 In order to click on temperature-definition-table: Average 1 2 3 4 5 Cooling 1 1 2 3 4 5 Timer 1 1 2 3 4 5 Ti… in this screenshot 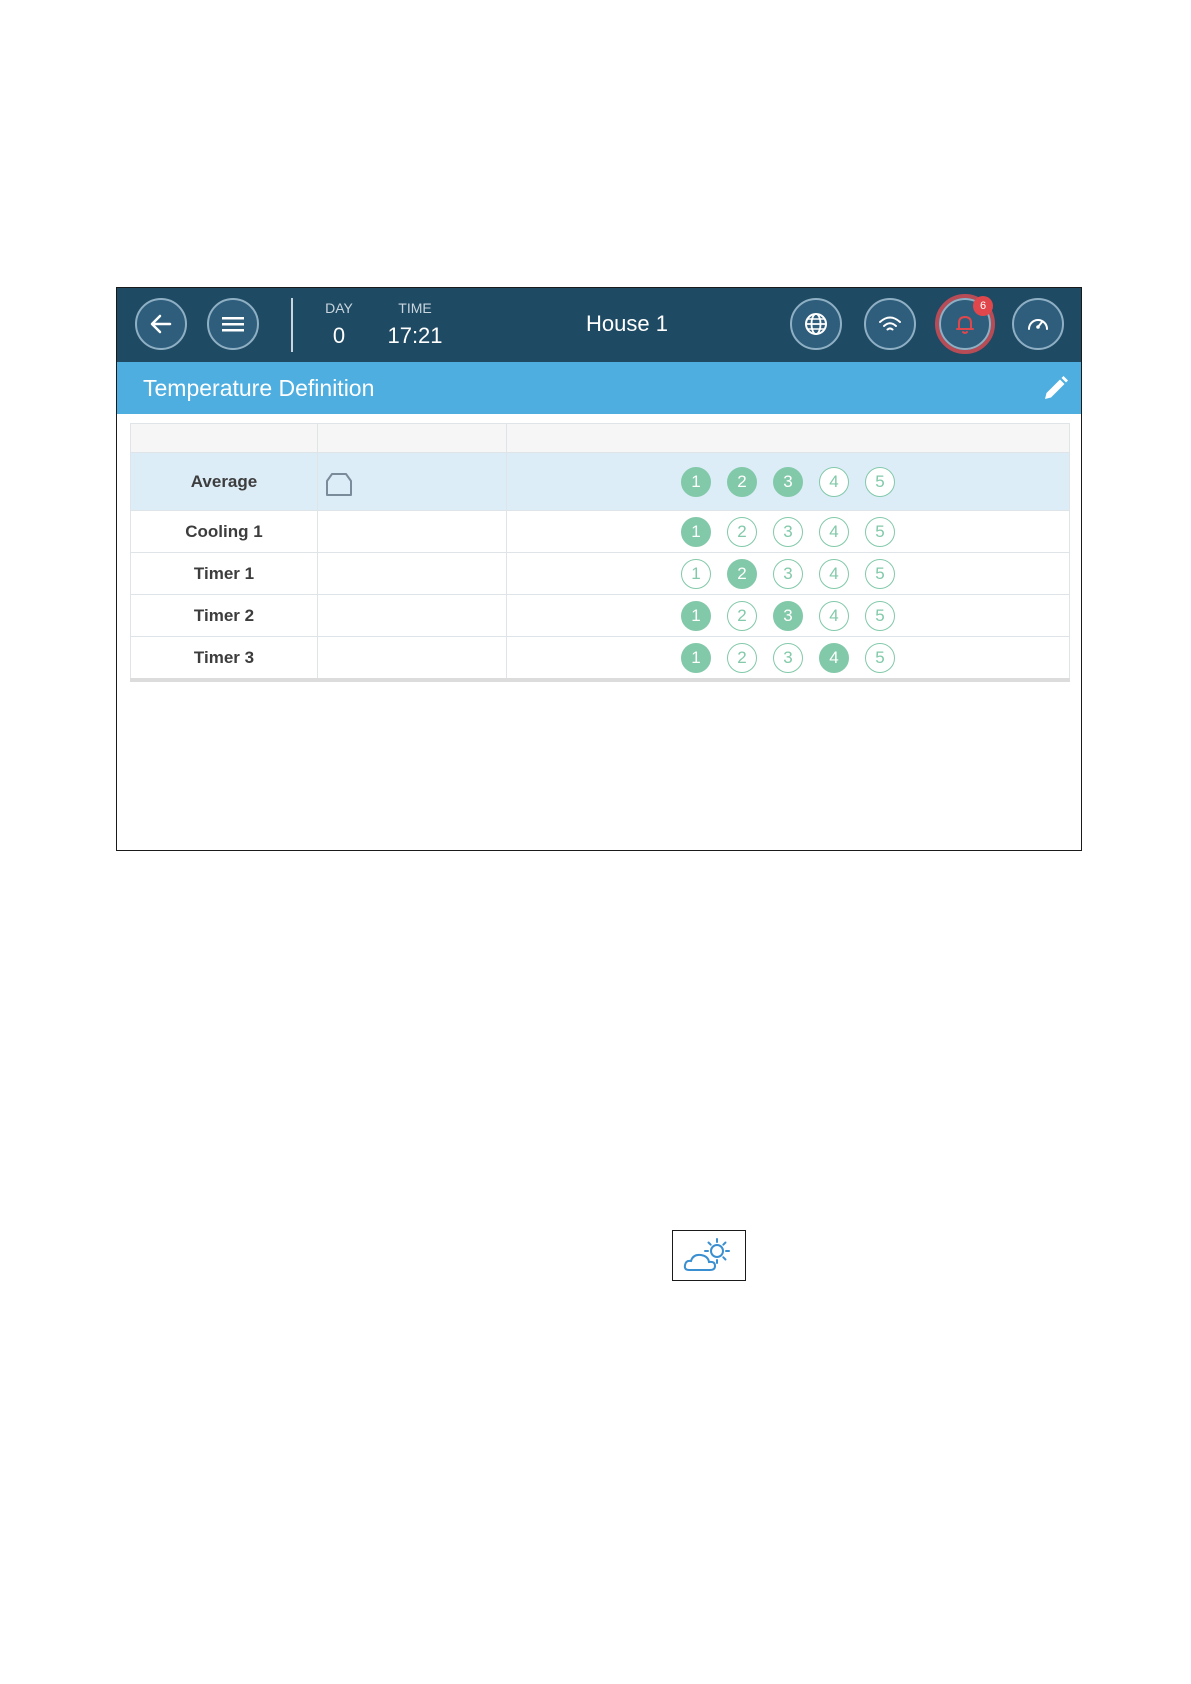, I will do `click(600, 552)`.